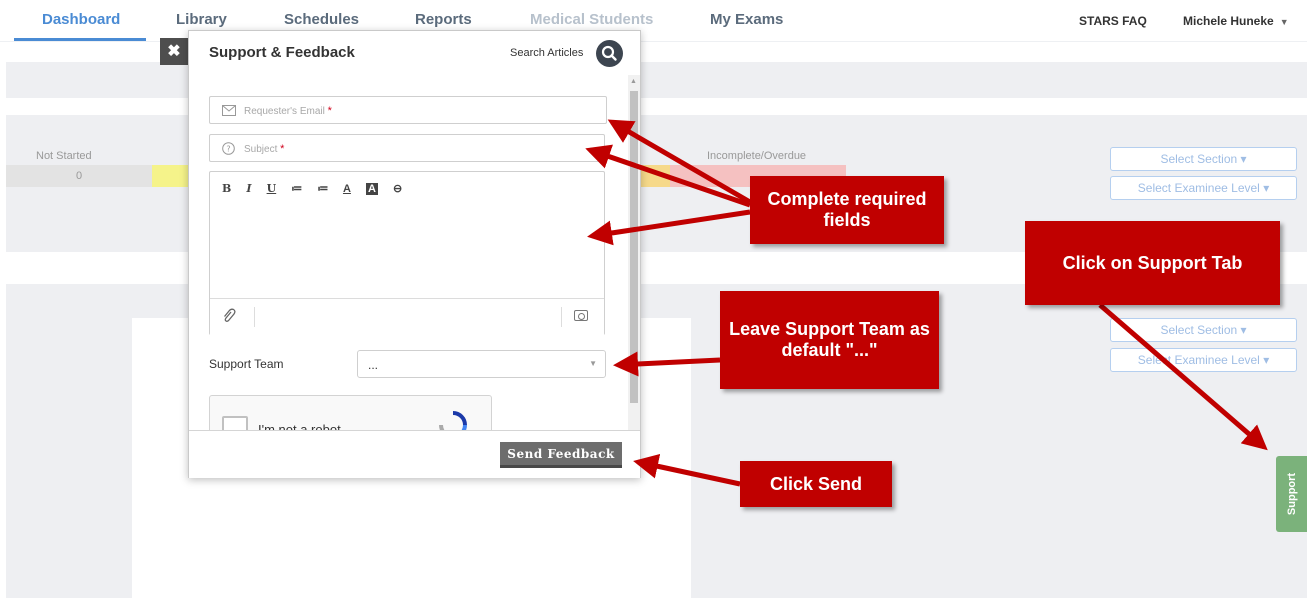  Describe the element at coordinates (81, 19) in the screenshot. I see `nav-dashboard: Dashboard` at that location.